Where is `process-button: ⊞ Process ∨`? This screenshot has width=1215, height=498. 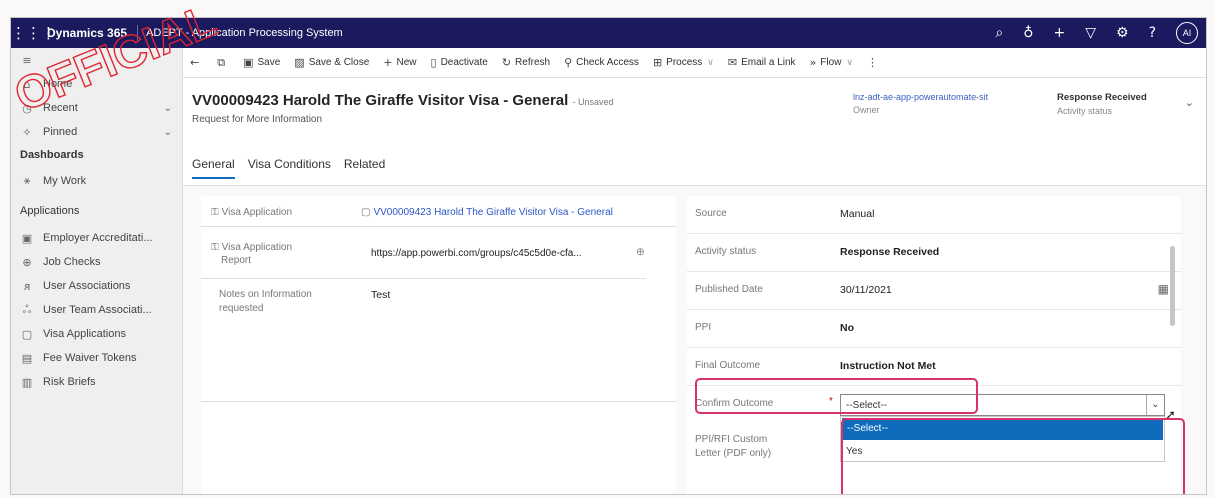
process-button: ⊞ Process ∨ is located at coordinates (683, 63).